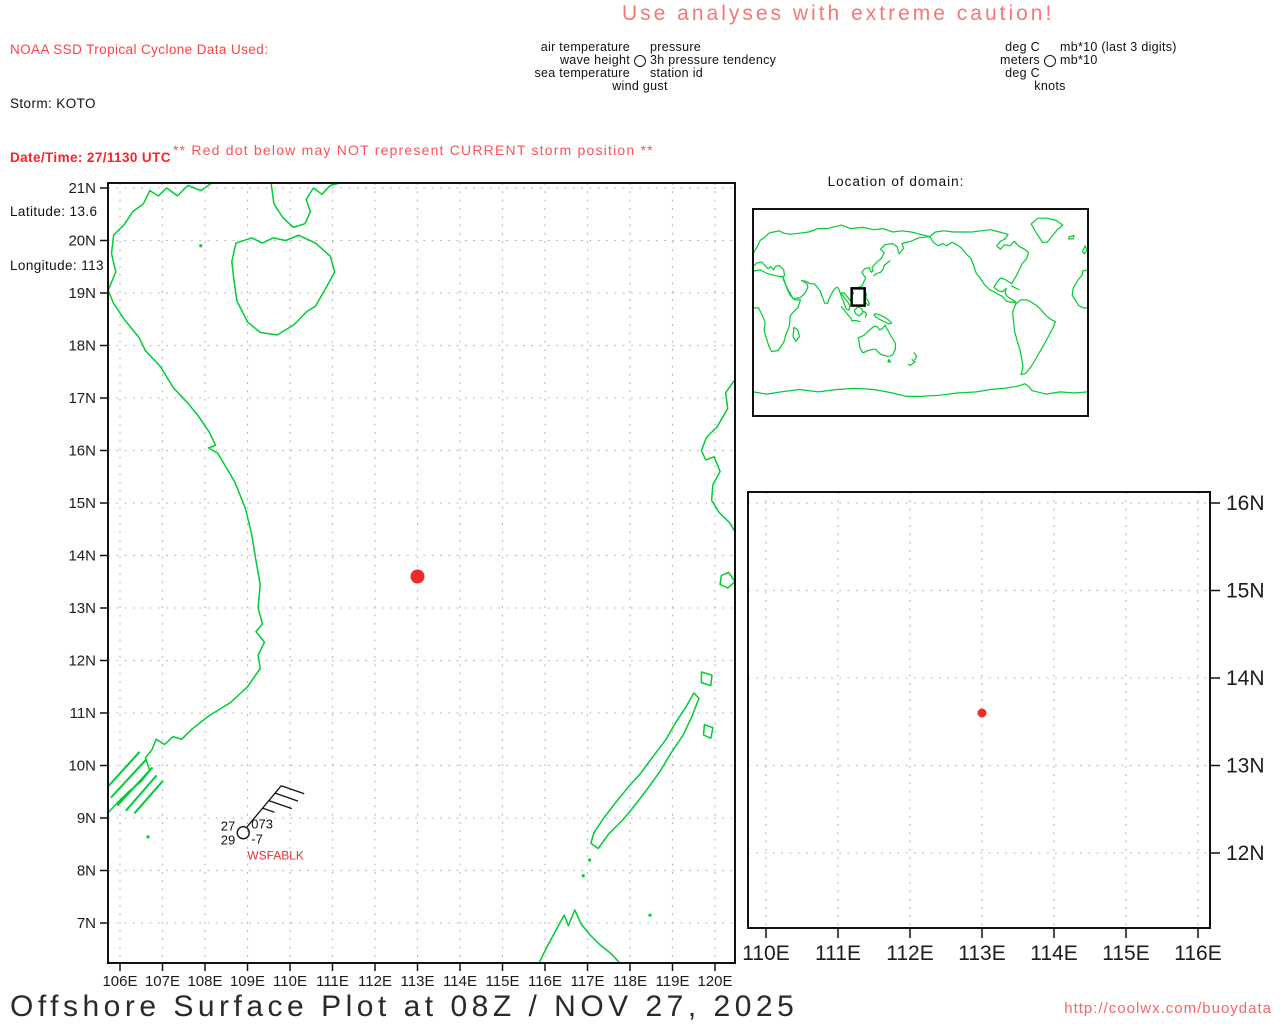  Describe the element at coordinates (86, 871) in the screenshot. I see `y-tick-label: 8N` at that location.